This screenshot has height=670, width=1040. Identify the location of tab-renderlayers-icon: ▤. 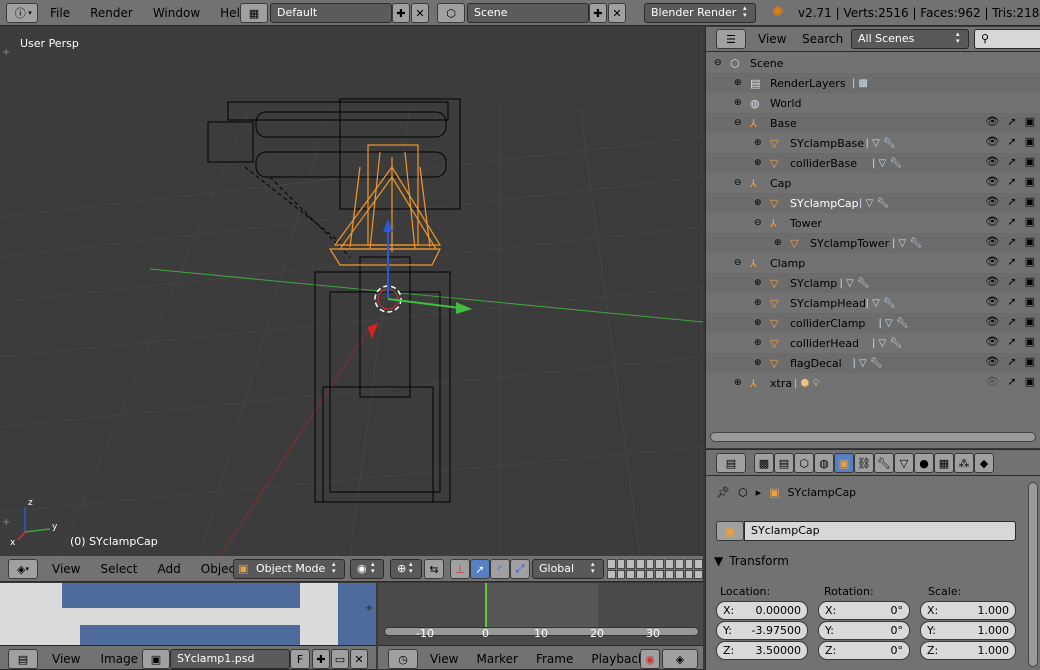
(784, 463).